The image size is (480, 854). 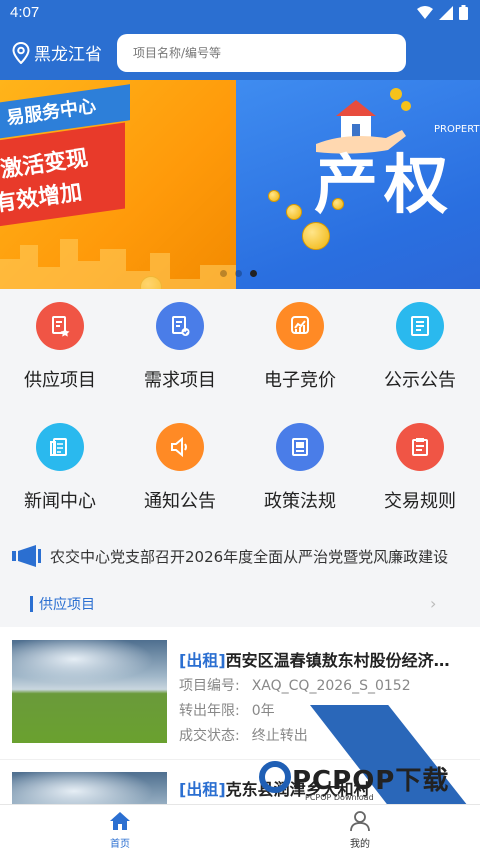 I want to click on menu-label: 电子竞价, so click(x=300, y=380).